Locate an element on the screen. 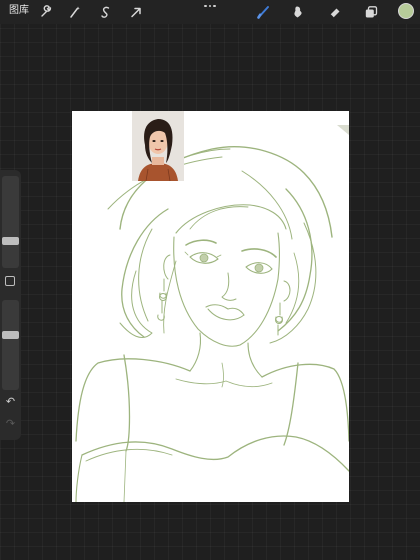 Image resolution: width=420 pixels, height=560 pixels. top-toolbar: 图库 is located at coordinates (210, 12).